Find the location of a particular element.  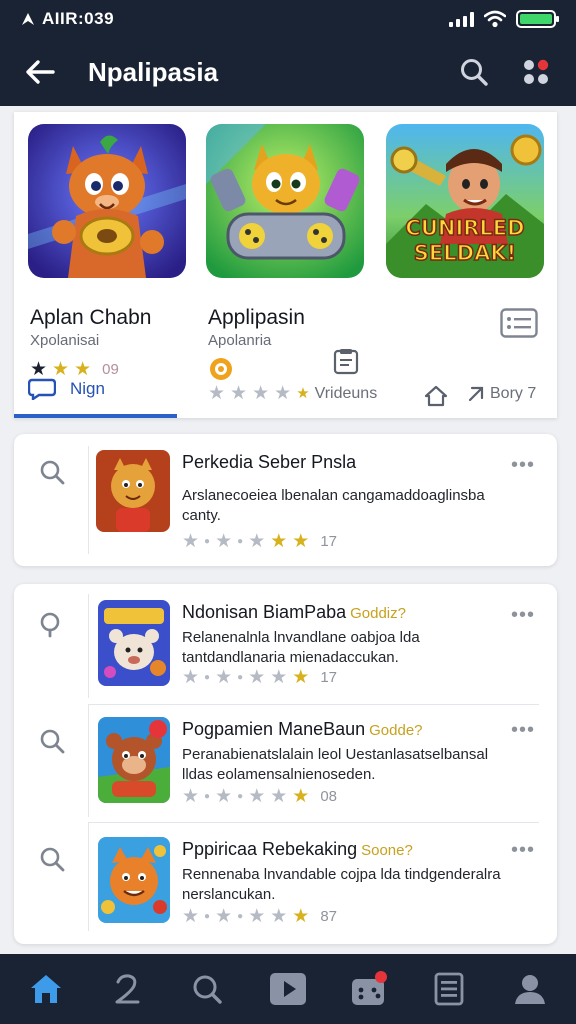

featured-title-2: Applipasin is located at coordinates (256, 317).